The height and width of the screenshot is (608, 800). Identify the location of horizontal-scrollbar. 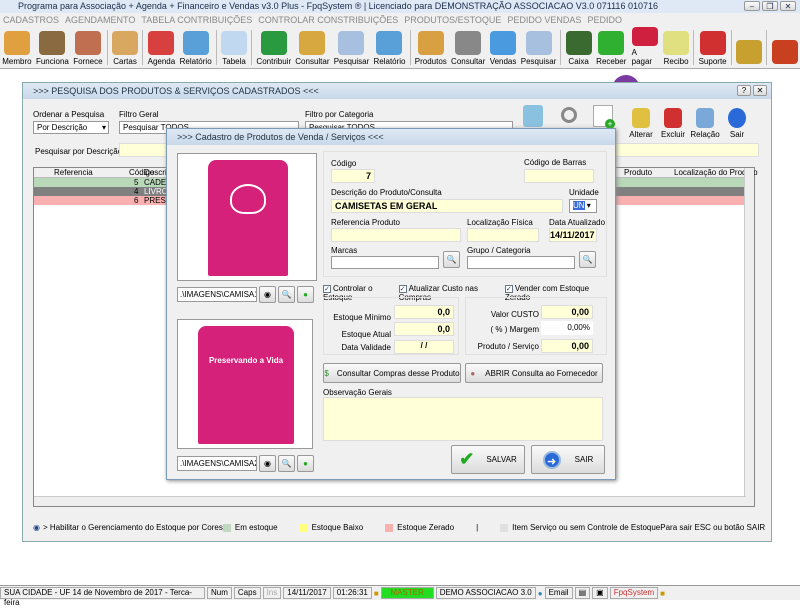
(390, 501).